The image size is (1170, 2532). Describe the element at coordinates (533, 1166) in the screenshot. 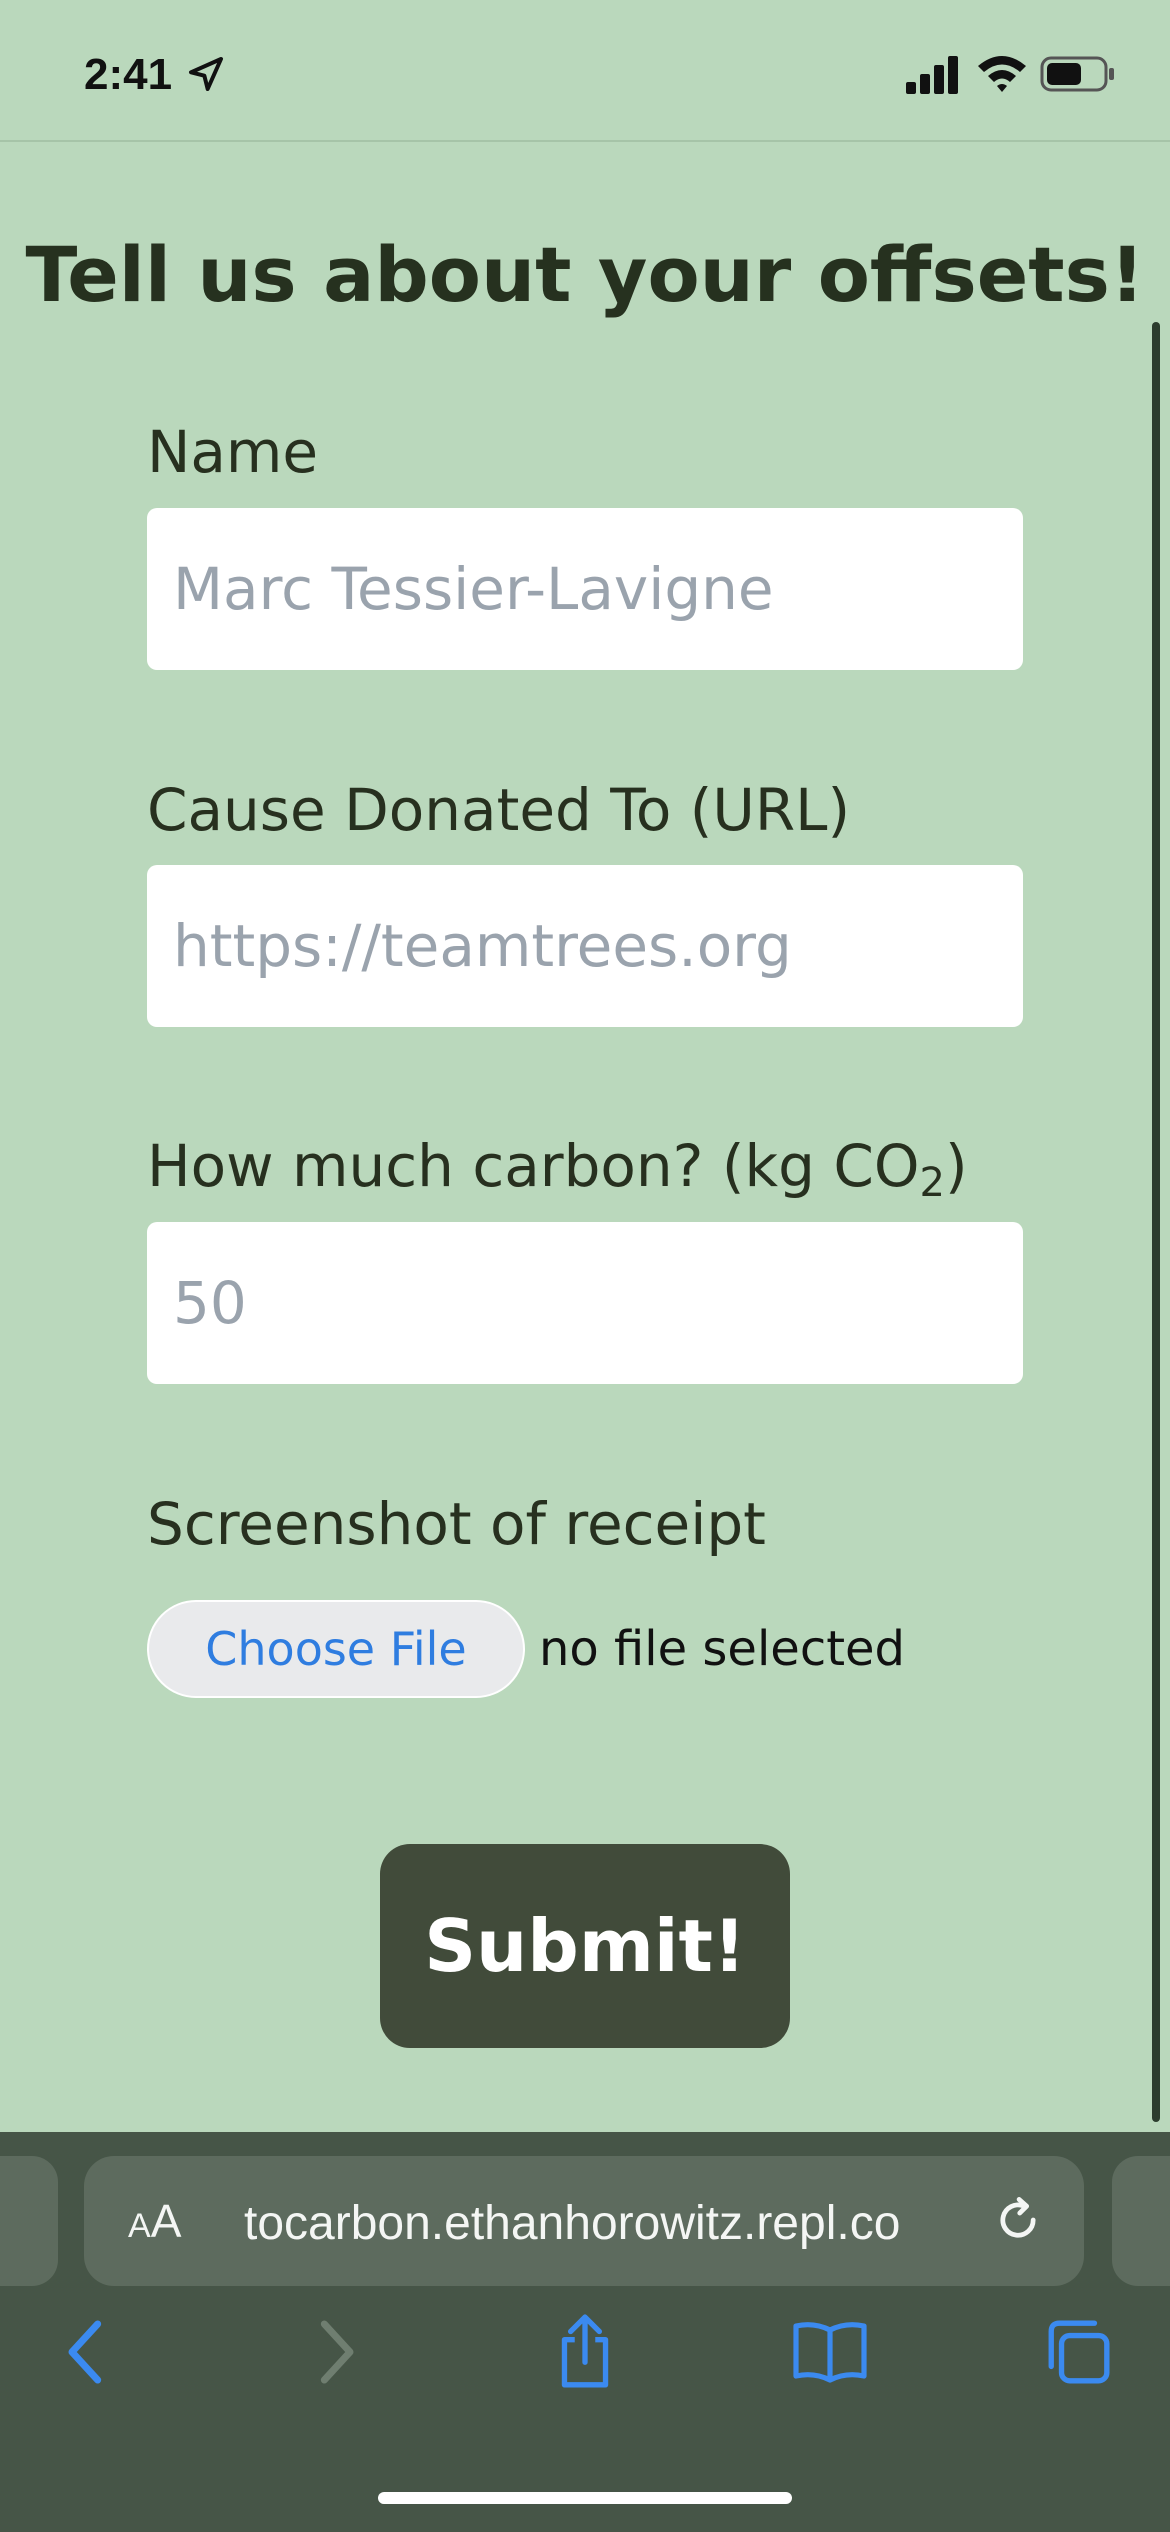

I see `carbon-label-text: How much carbon? (kg CO` at that location.